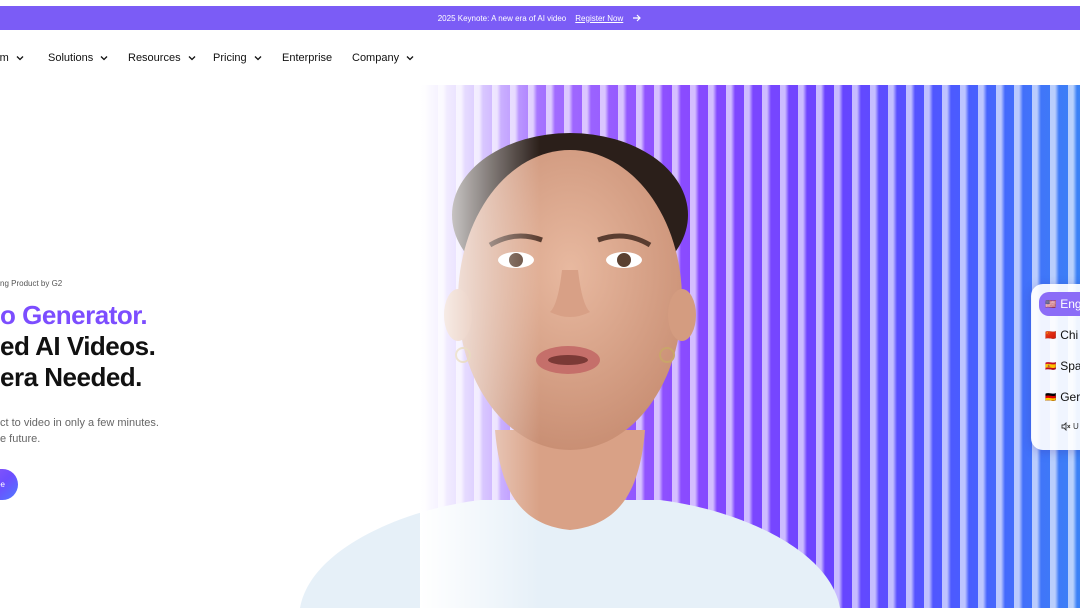 Image resolution: width=1080 pixels, height=608 pixels. I want to click on nav-item-resources: Resources, so click(162, 58).